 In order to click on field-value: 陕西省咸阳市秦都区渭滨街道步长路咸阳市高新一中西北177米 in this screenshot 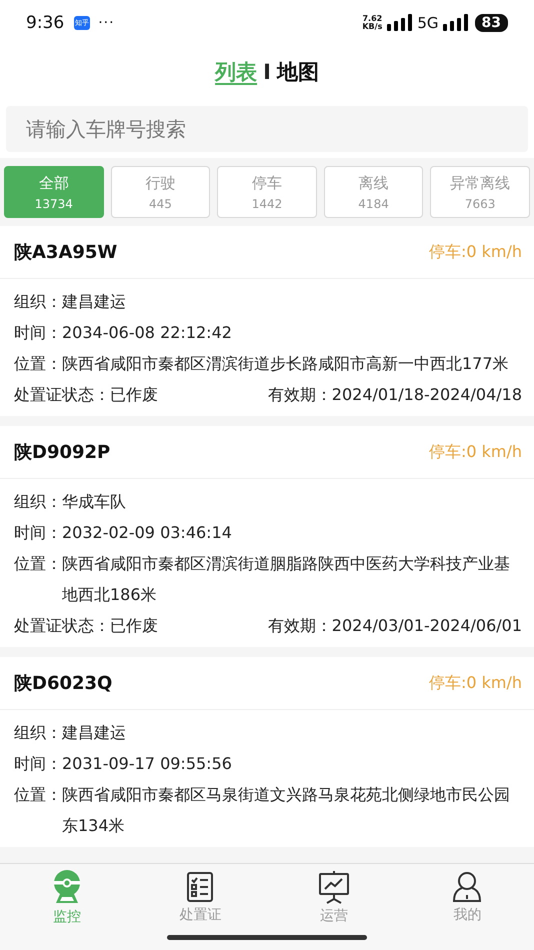, I will do `click(286, 364)`.